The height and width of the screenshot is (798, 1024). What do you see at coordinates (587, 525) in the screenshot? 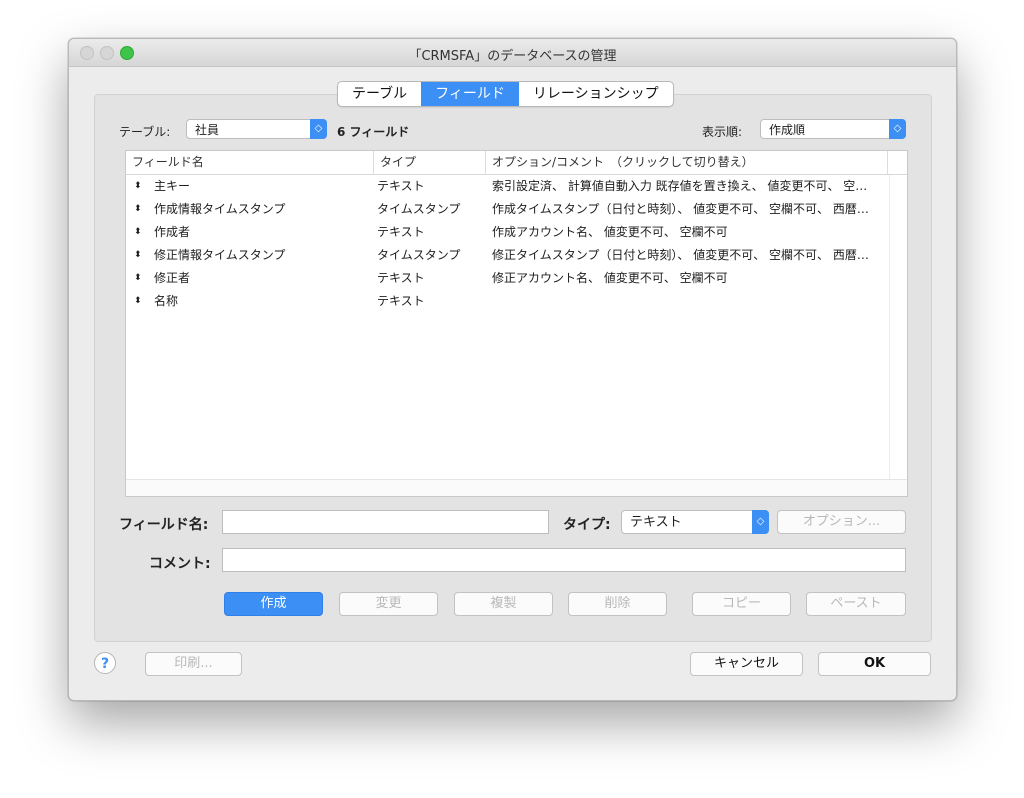
I see `type-label: タイプ:` at bounding box center [587, 525].